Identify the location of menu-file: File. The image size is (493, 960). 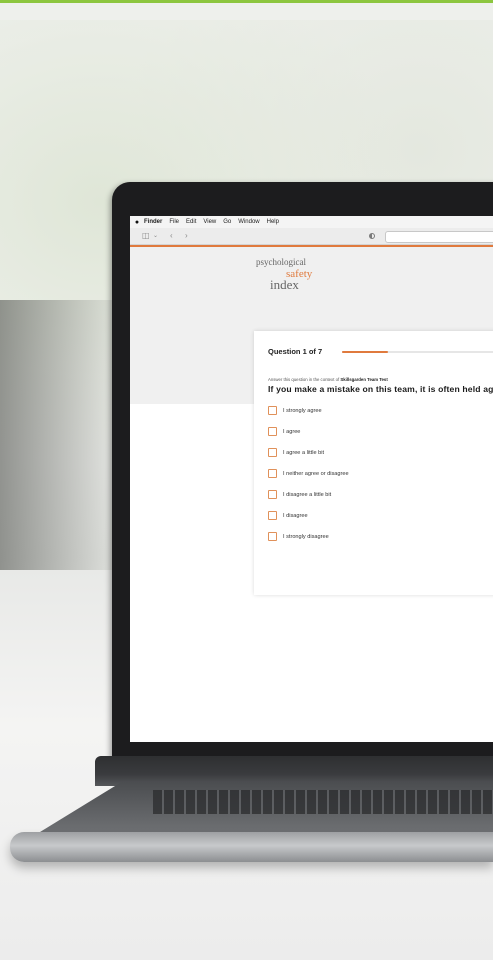
(174, 222).